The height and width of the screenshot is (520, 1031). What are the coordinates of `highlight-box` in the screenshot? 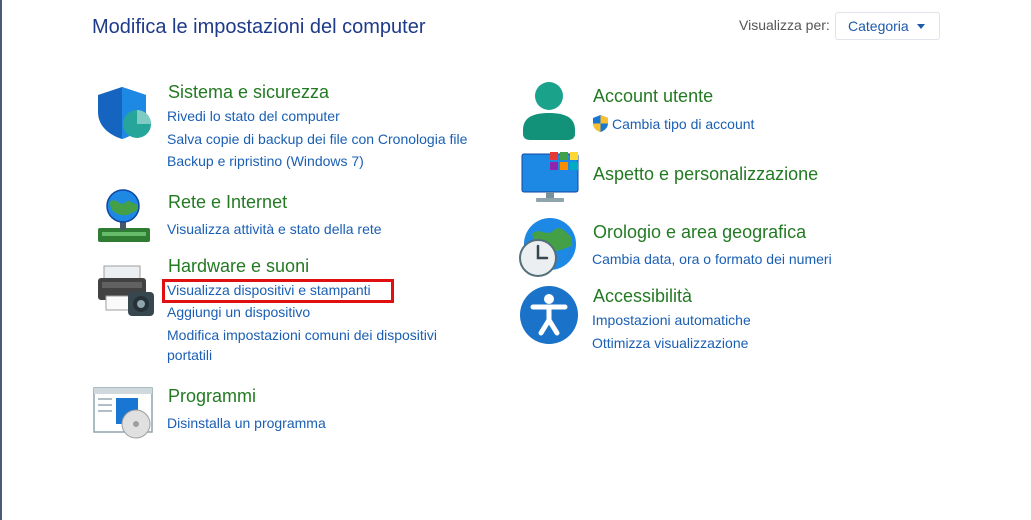 It's located at (278, 291).